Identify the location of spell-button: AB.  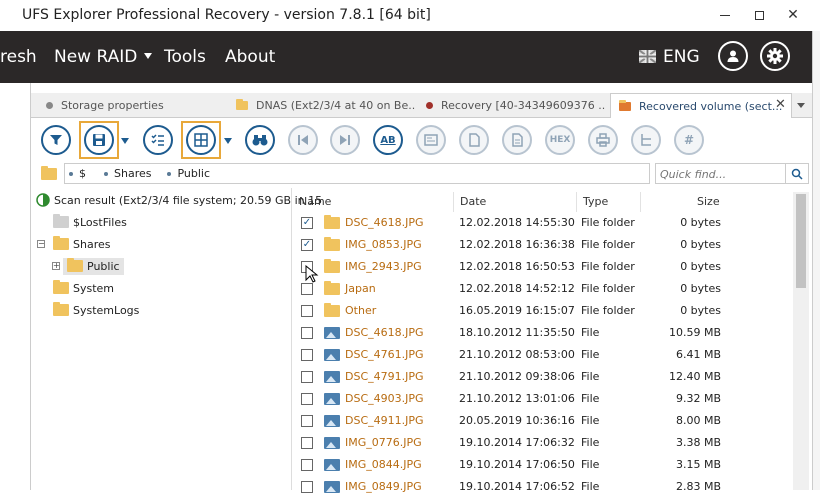
(388, 140).